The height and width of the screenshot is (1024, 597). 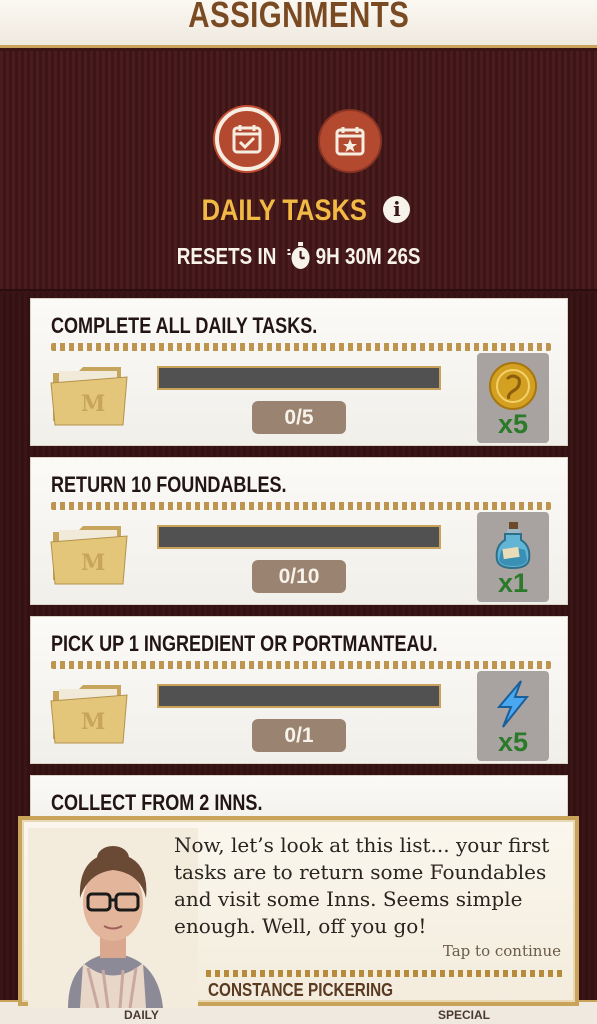 I want to click on nav-special: SPECIAL, so click(x=464, y=1015).